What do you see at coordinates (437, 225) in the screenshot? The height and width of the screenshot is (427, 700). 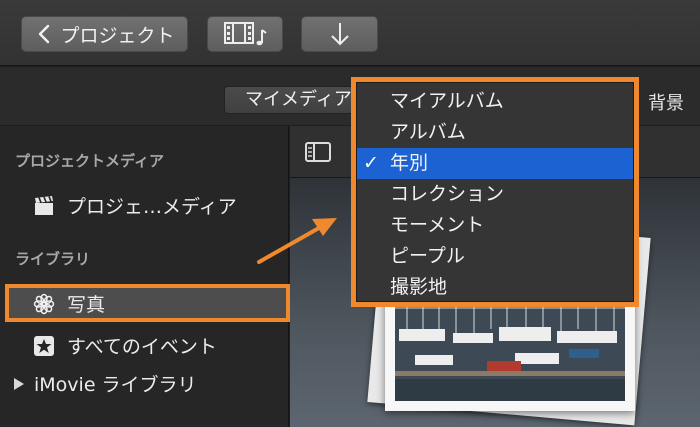 I see `menu-item-label: モーメント` at bounding box center [437, 225].